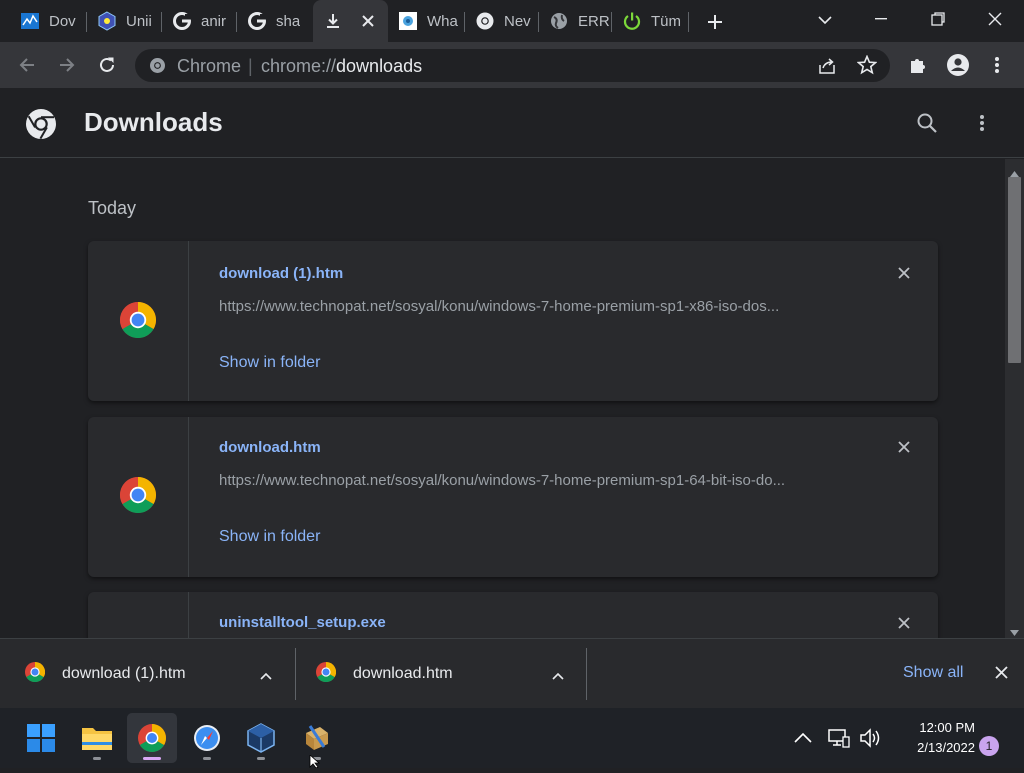  I want to click on tab-label: Tüm, so click(666, 21).